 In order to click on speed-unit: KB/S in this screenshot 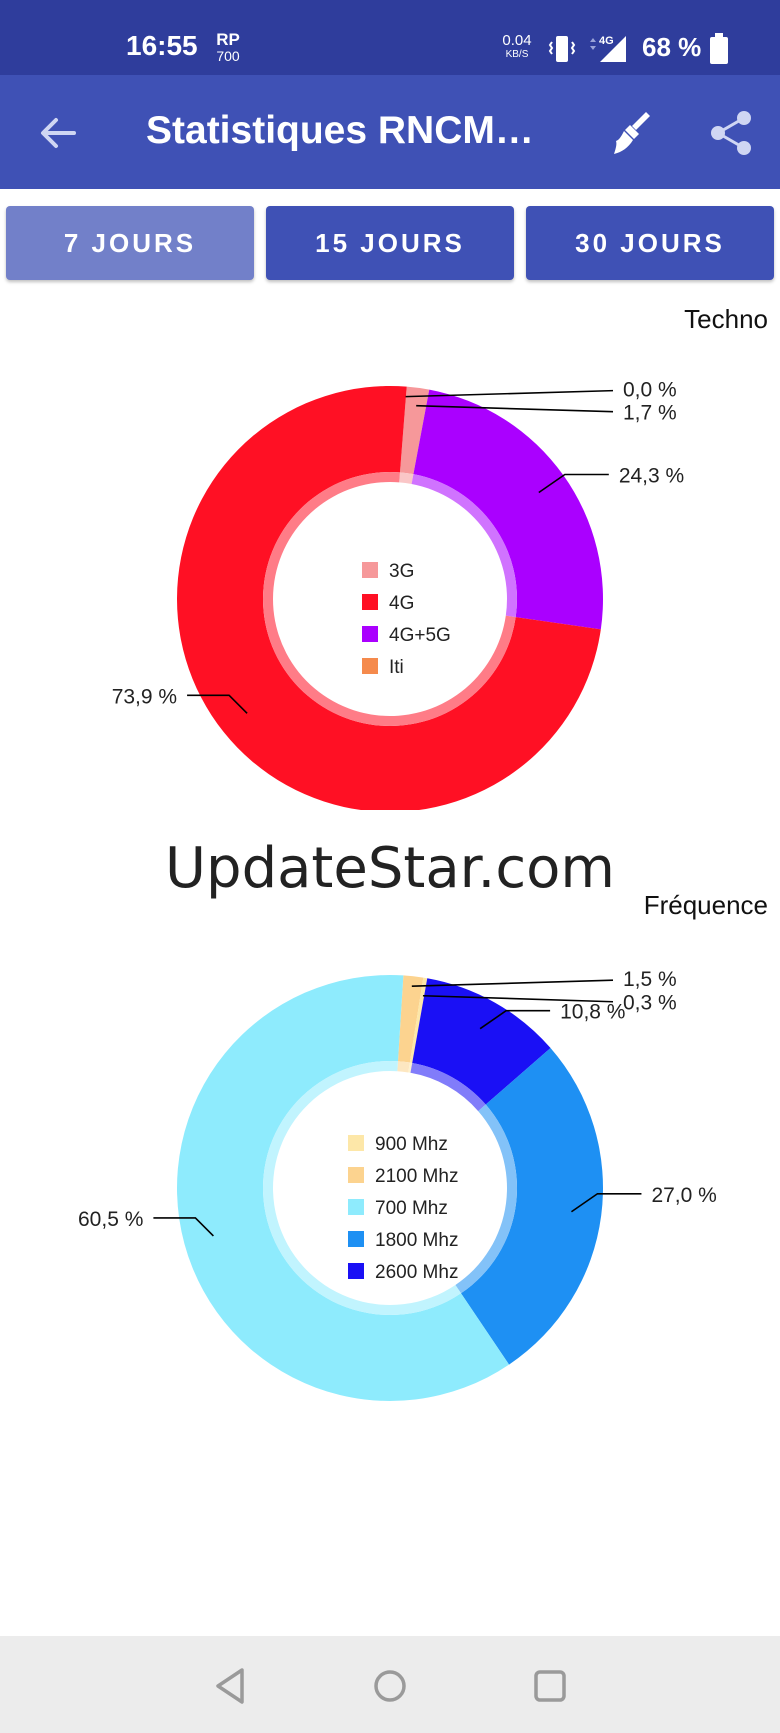, I will do `click(517, 54)`.